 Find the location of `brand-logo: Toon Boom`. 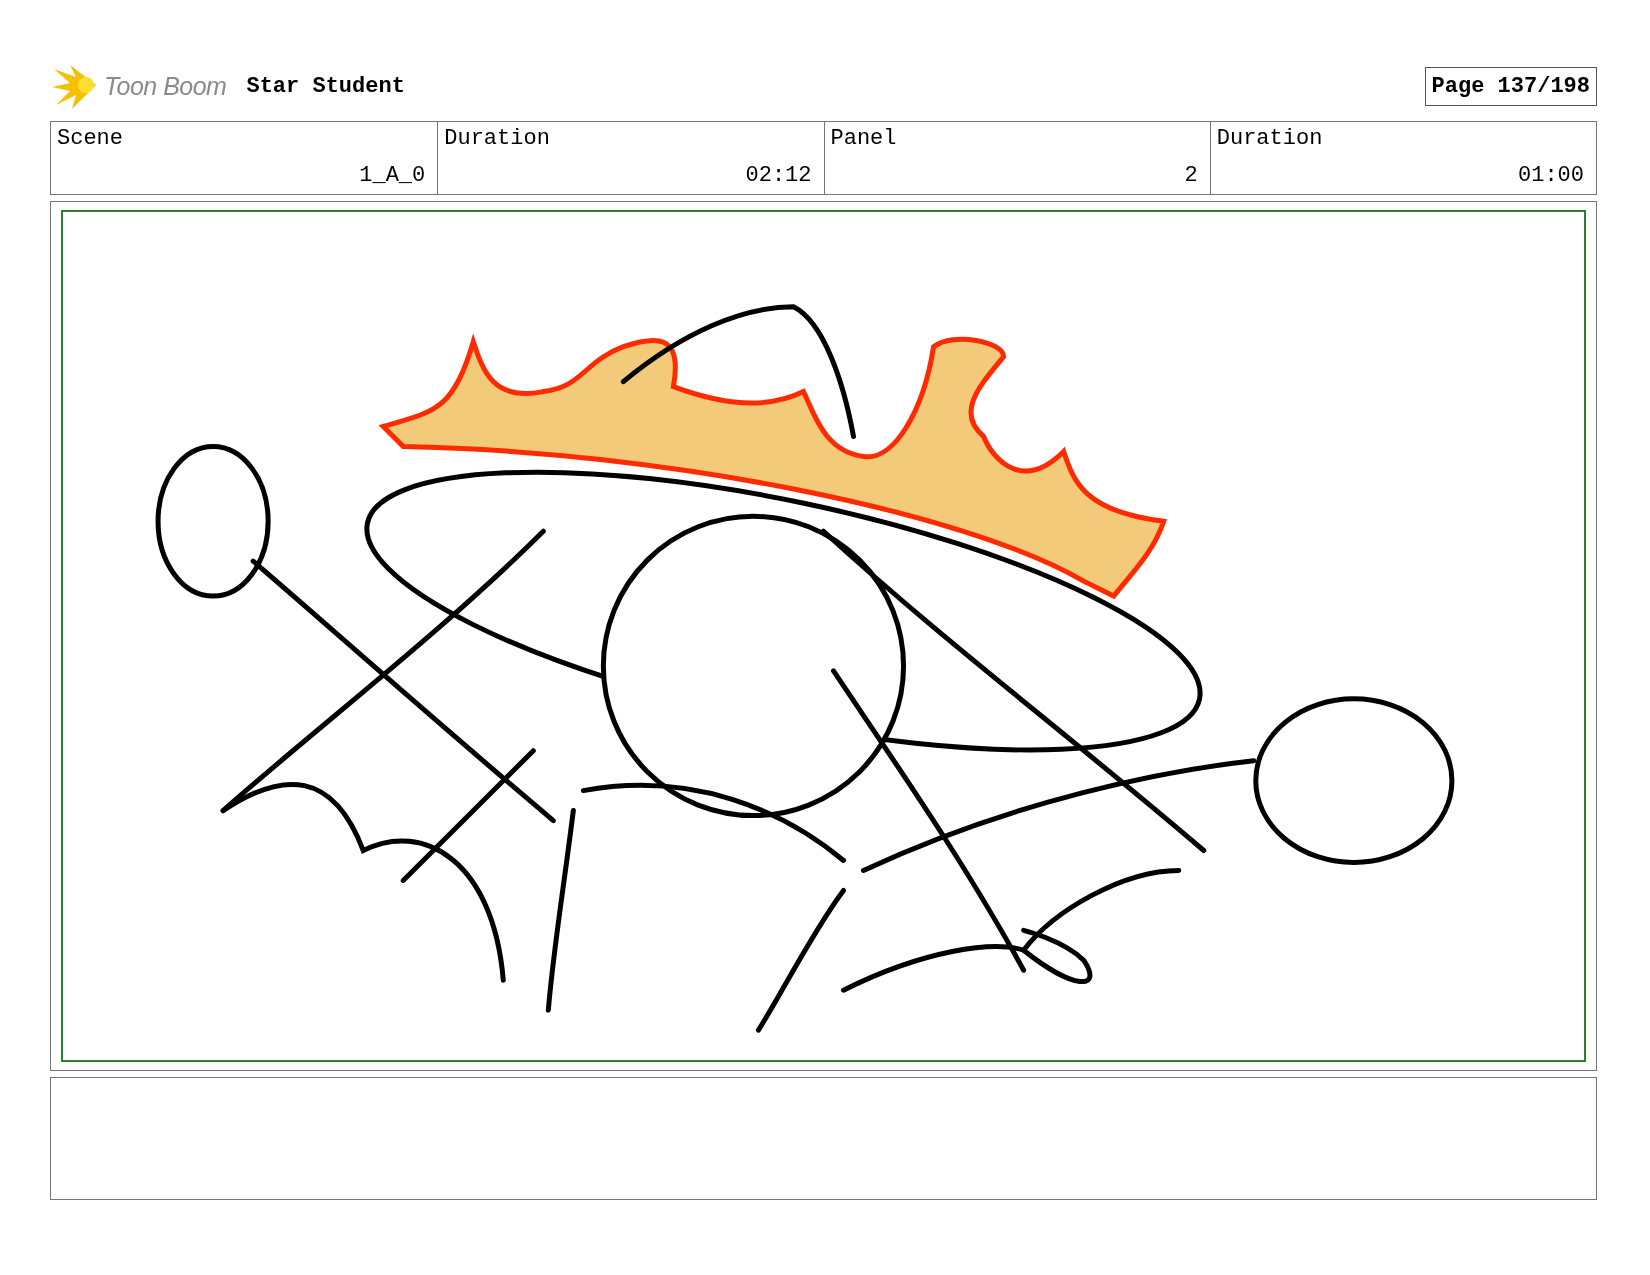

brand-logo: Toon Boom is located at coordinates (165, 86).